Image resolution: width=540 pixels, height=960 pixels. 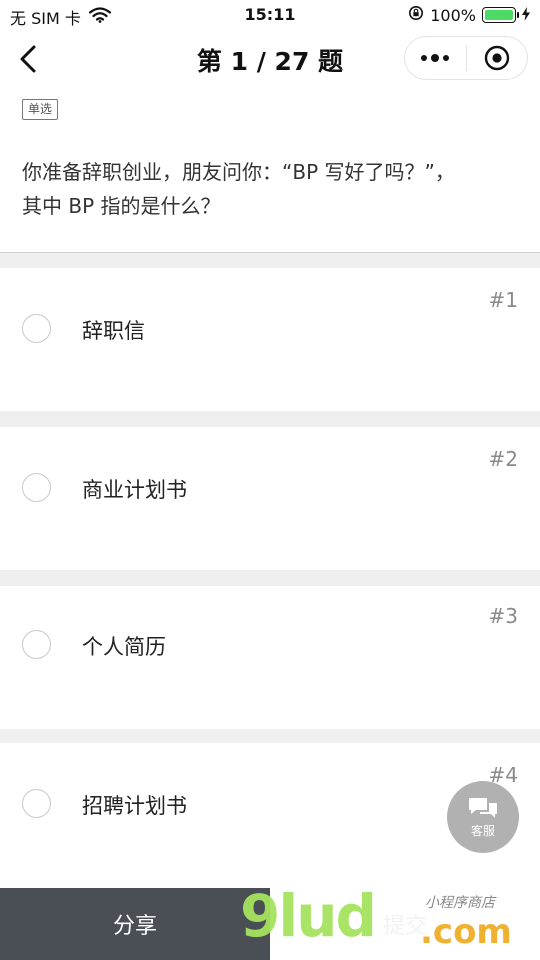 I want to click on status-right: 100%, so click(x=469, y=15).